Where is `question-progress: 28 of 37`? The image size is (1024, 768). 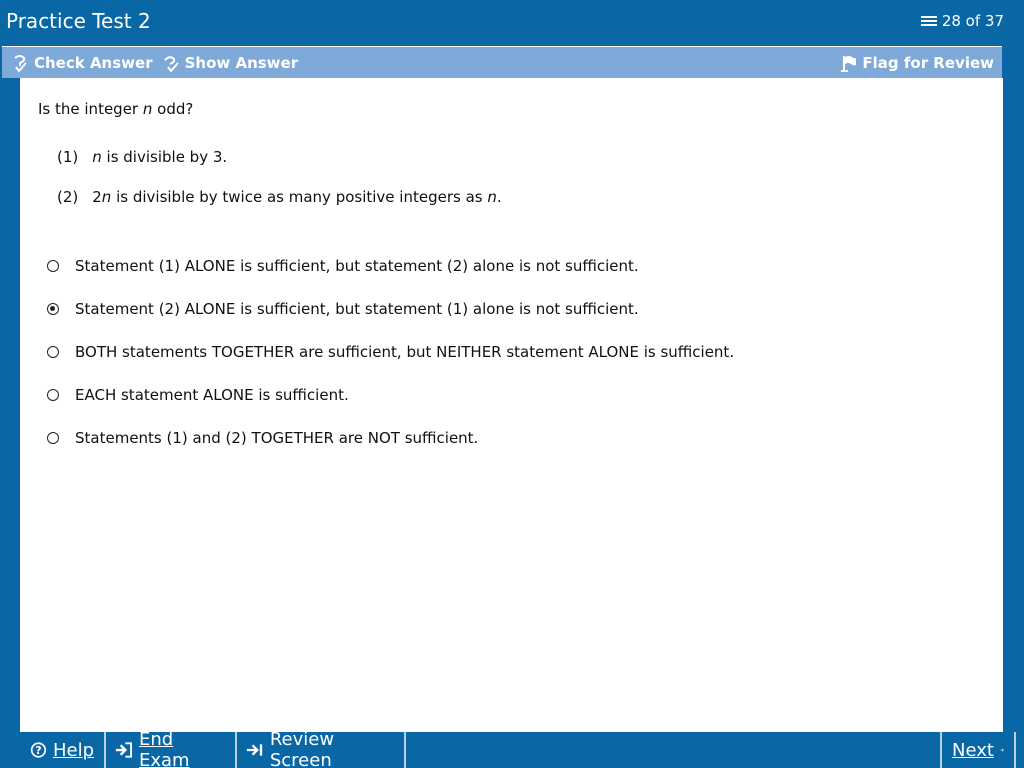
question-progress: 28 of 37 is located at coordinates (961, 21).